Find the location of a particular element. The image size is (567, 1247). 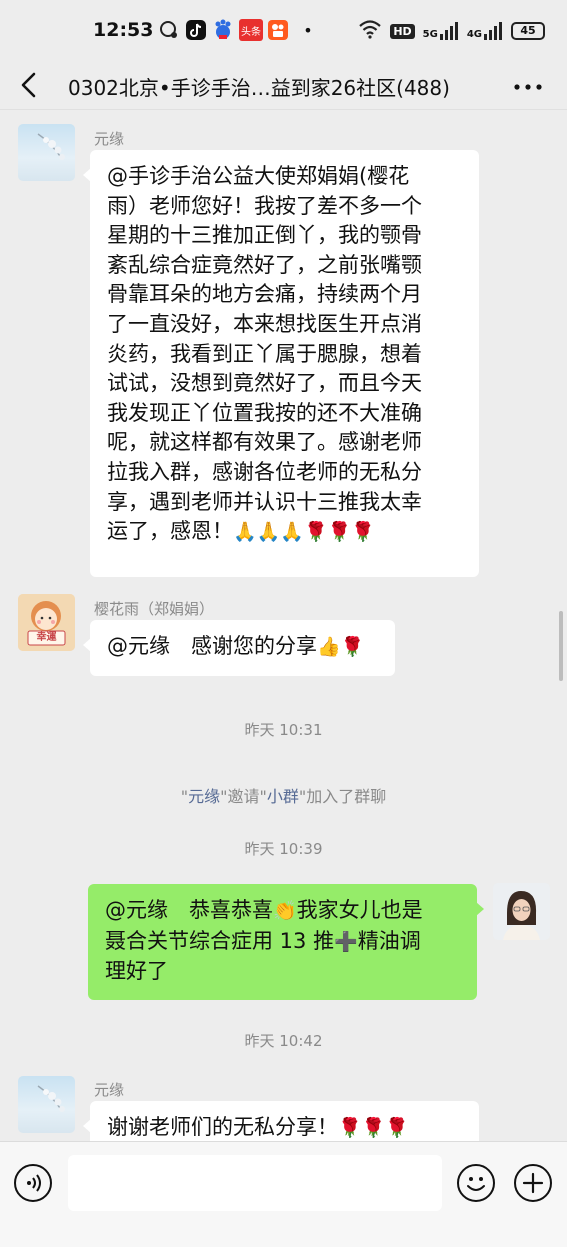

woman-portrait-avatar-image is located at coordinates (521, 911).